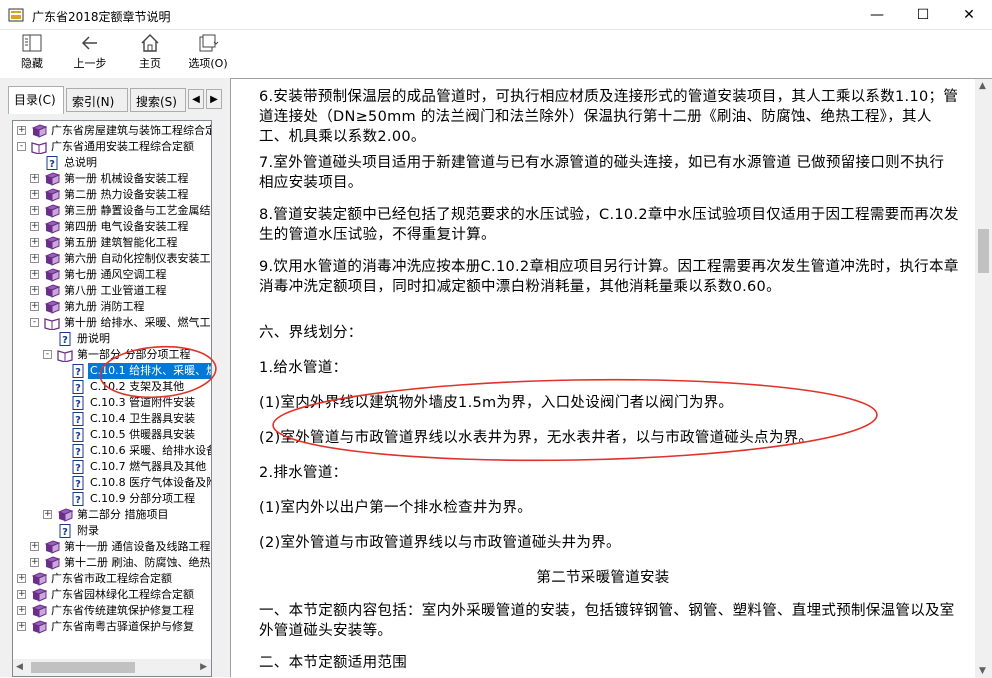  I want to click on tree-item: + 第一册 机械设备安装工程, so click(112, 179).